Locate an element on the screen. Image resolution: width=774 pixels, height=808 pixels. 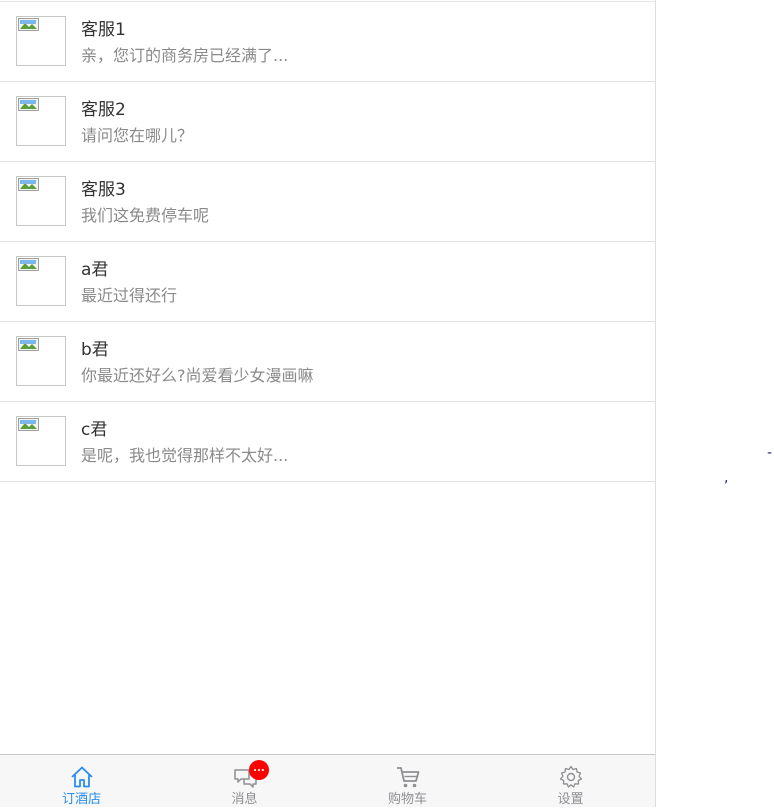
chat-contact-name: c君 is located at coordinates (94, 430).